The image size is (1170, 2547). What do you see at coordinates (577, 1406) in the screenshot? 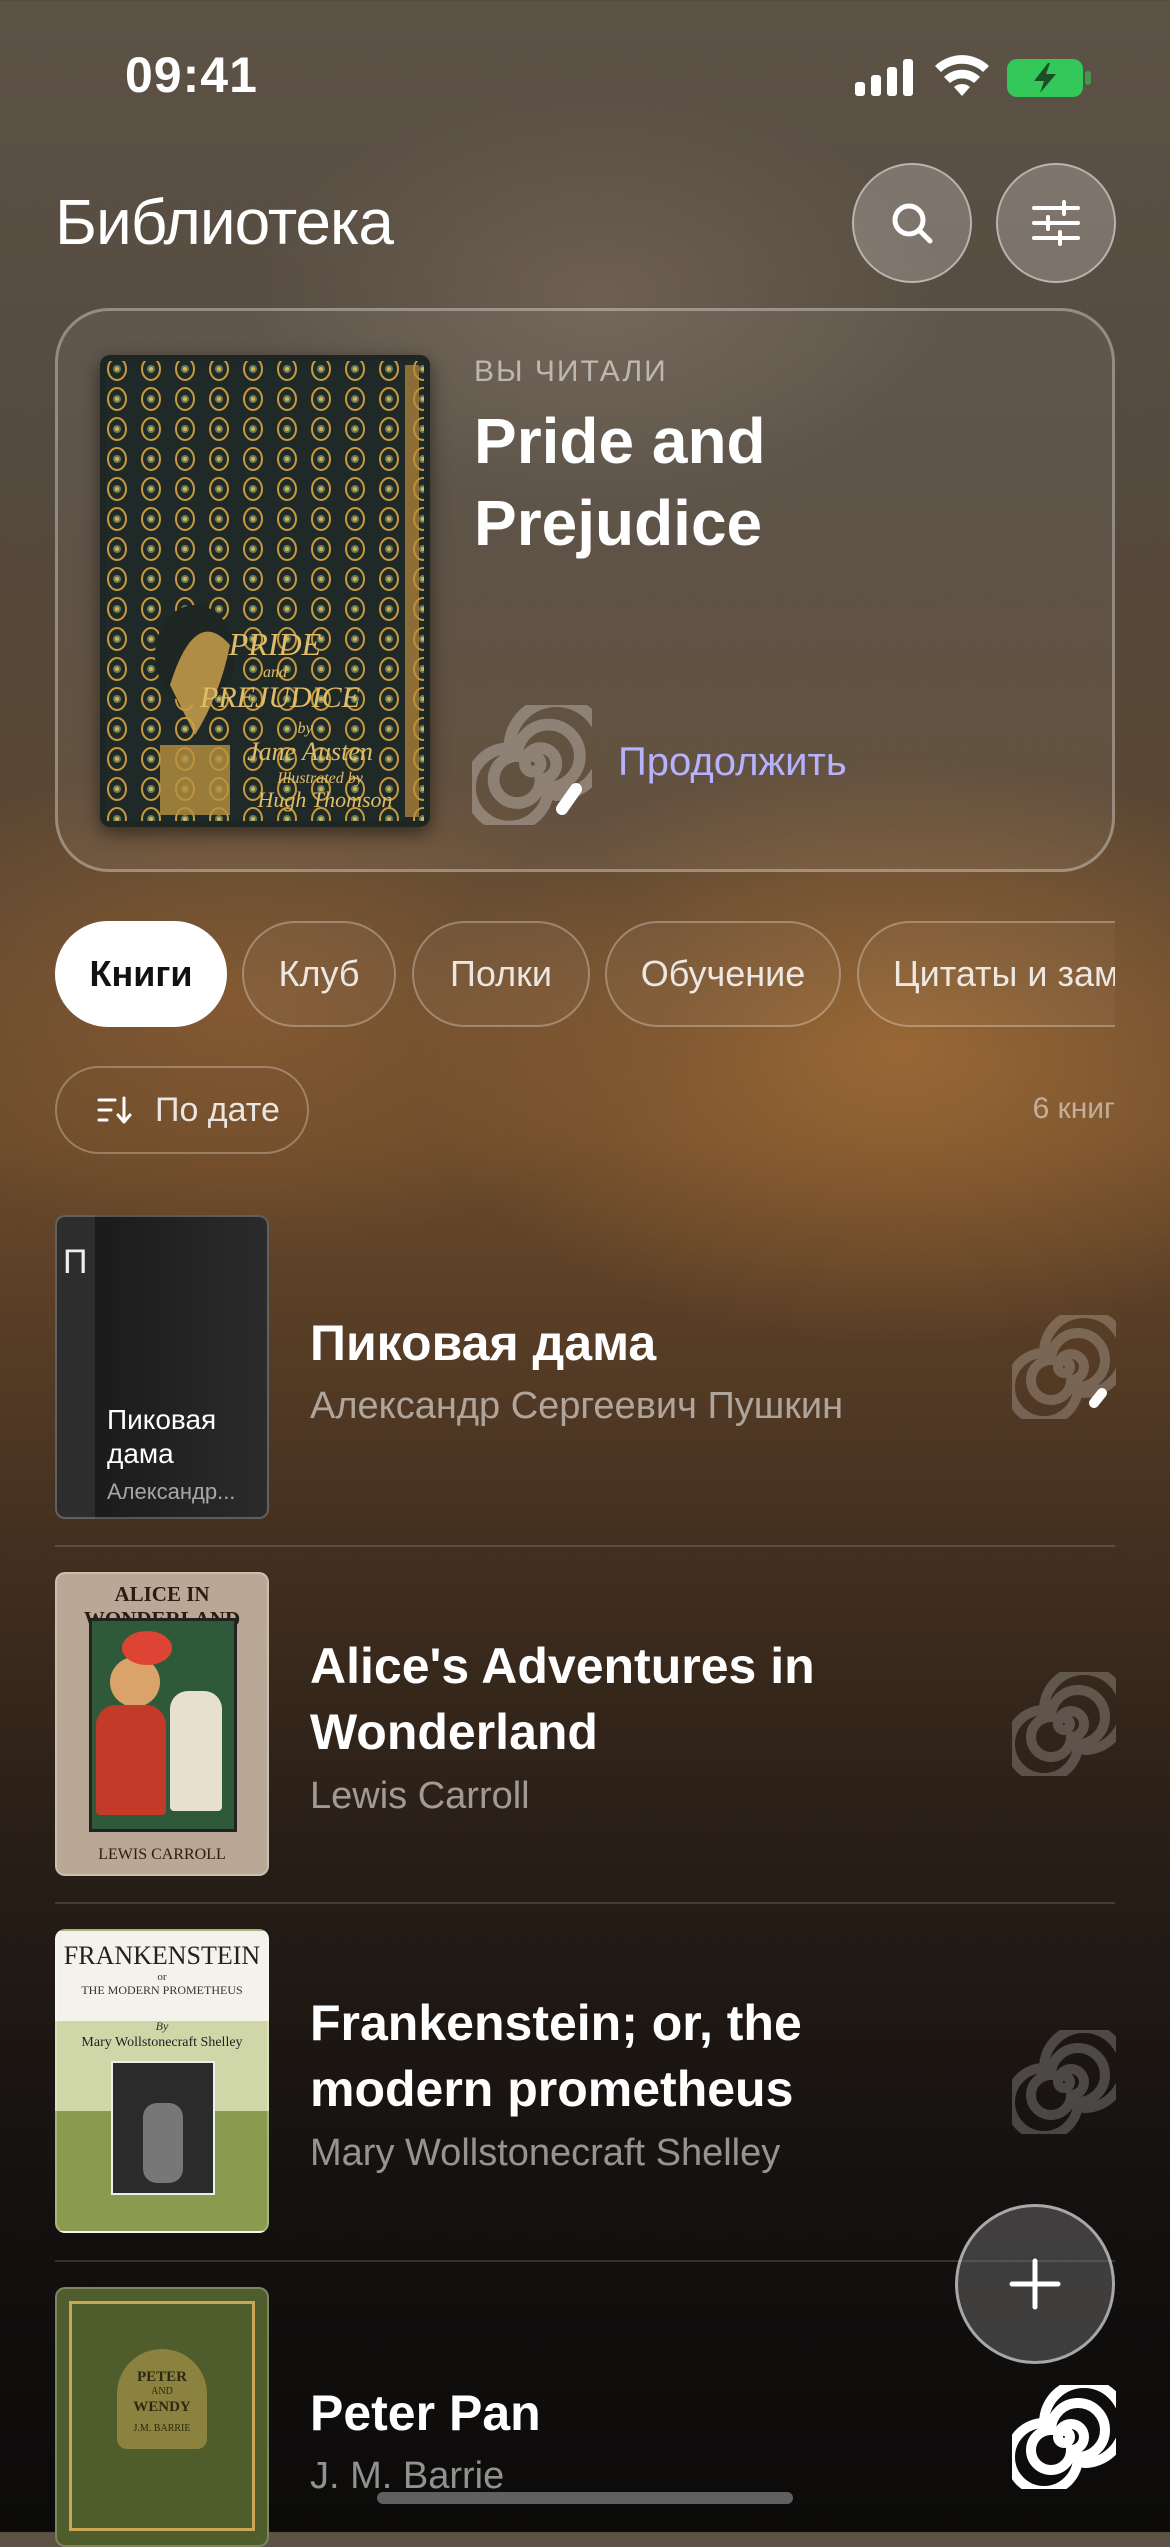
I see `book-author: Александр Сергеевич Пушкин` at bounding box center [577, 1406].